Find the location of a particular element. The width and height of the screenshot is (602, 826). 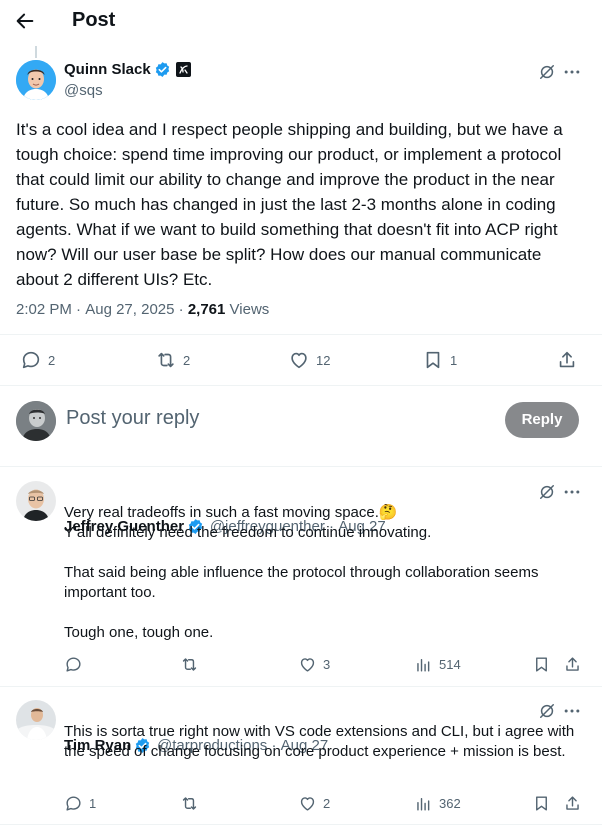

header: Post is located at coordinates (301, 21).